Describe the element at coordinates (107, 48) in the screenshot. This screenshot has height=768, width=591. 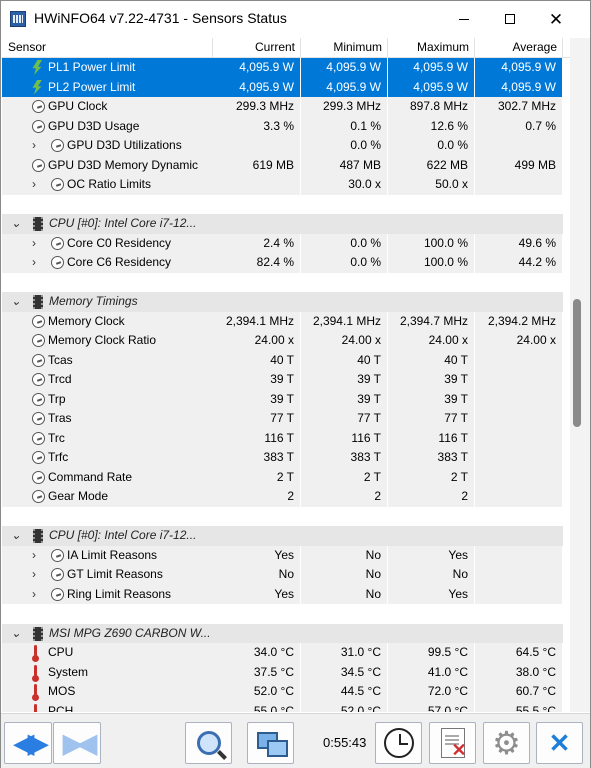
I see `column-header-sensor: Sensor` at that location.